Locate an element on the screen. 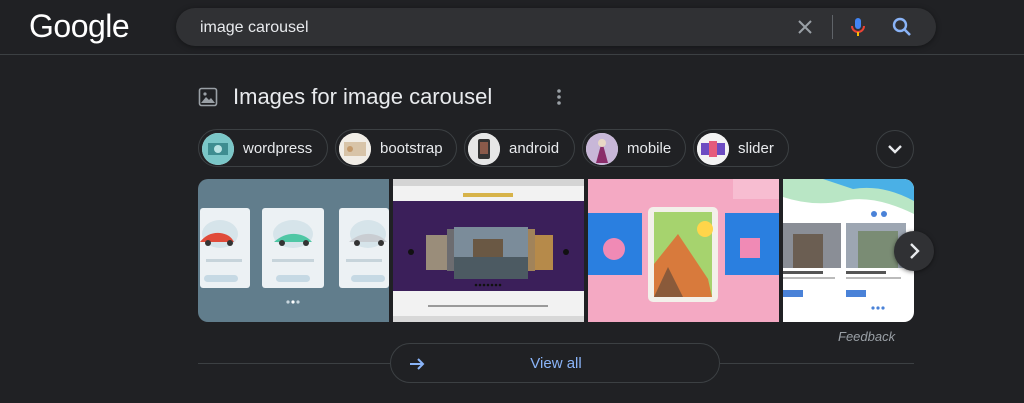  chip-bootstrap: bootstrap is located at coordinates (396, 148).